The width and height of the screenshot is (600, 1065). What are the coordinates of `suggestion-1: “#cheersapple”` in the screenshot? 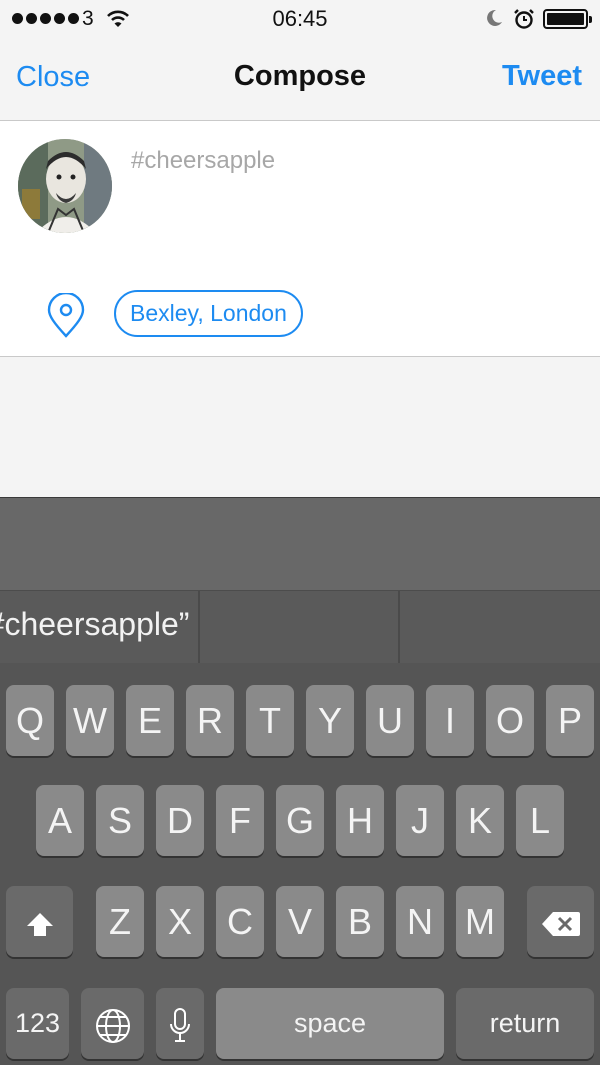 It's located at (100, 627).